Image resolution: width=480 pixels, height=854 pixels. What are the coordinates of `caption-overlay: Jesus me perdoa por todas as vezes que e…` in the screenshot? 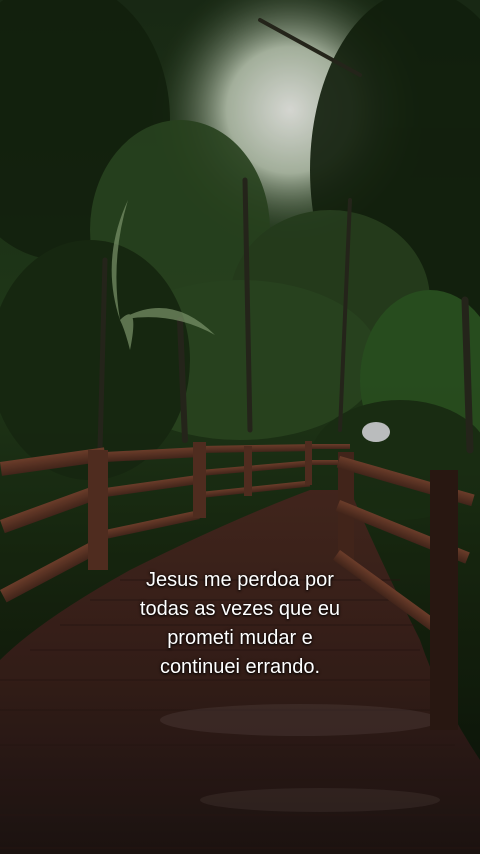 It's located at (240, 624).